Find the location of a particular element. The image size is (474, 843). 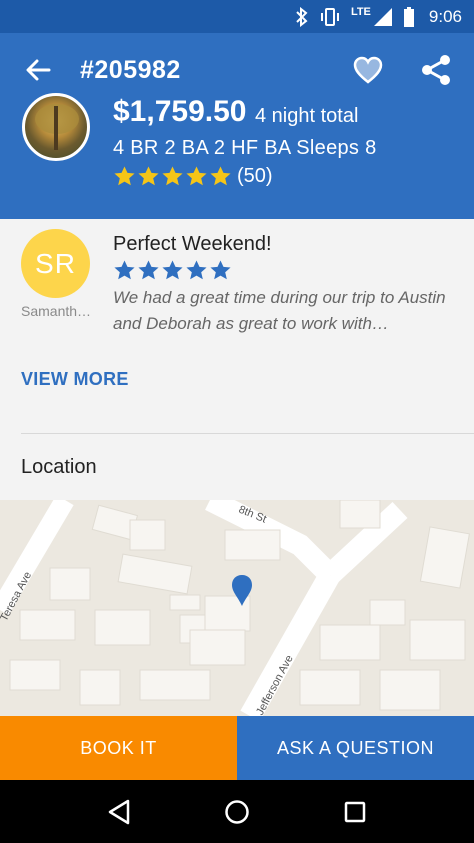

review-stars is located at coordinates (172, 270).